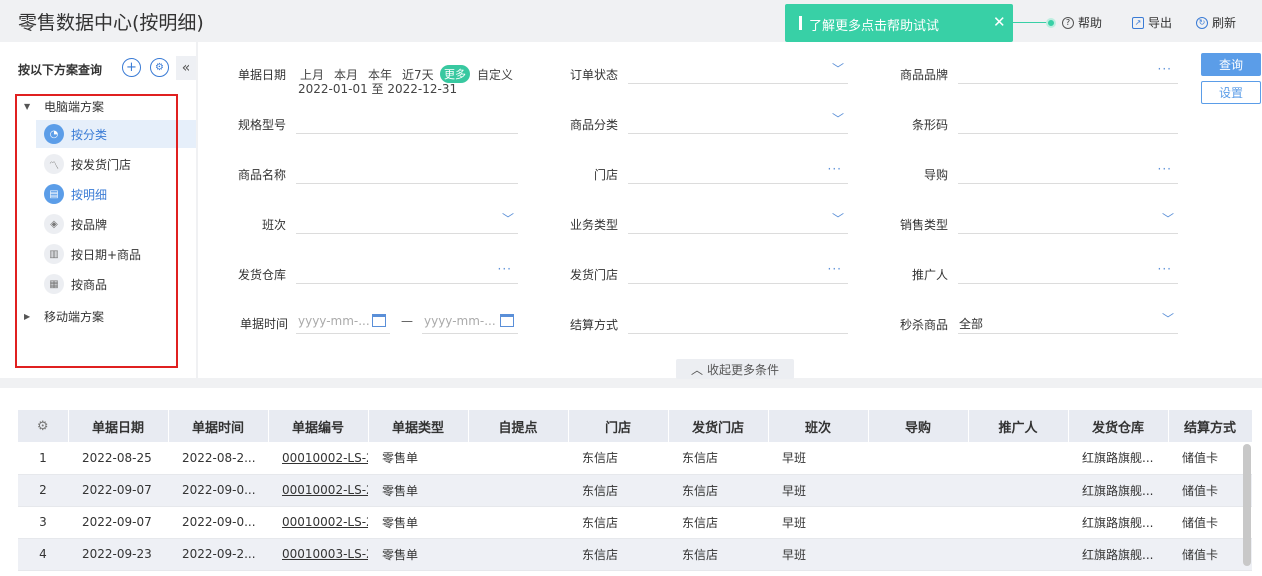 The height and width of the screenshot is (576, 1262). I want to click on export-button: ↗ 导出, so click(1152, 22).